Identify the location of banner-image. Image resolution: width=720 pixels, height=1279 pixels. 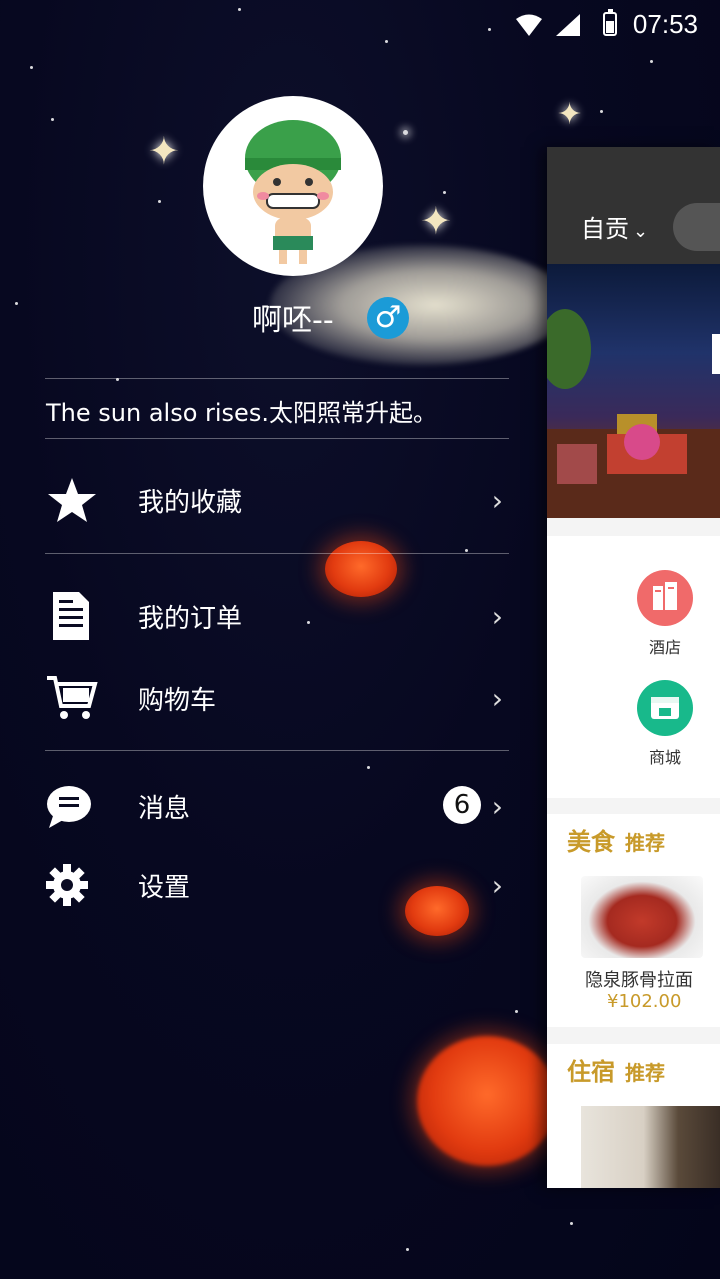
(633, 413).